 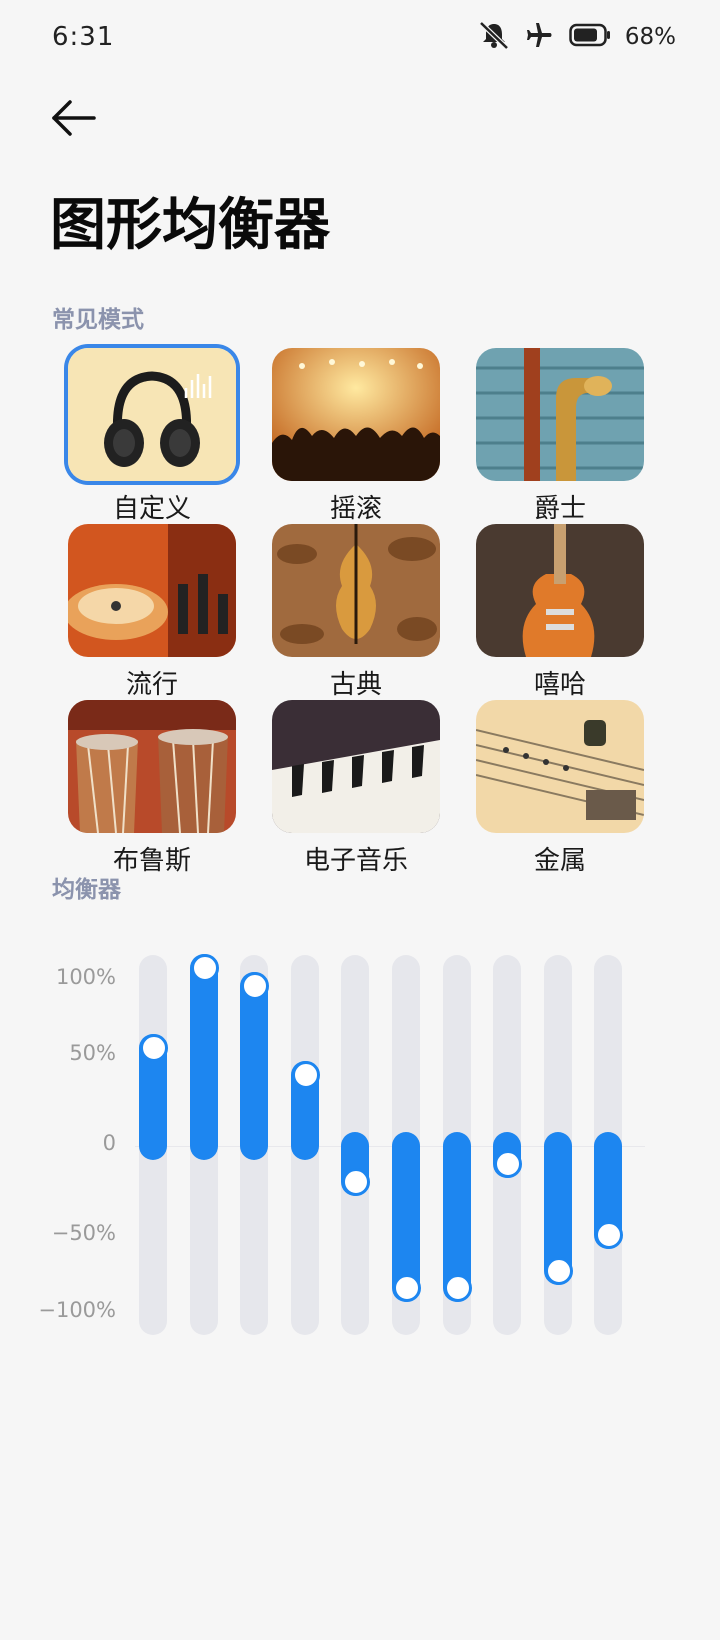 I want to click on mode-label: 流行, so click(x=151, y=685).